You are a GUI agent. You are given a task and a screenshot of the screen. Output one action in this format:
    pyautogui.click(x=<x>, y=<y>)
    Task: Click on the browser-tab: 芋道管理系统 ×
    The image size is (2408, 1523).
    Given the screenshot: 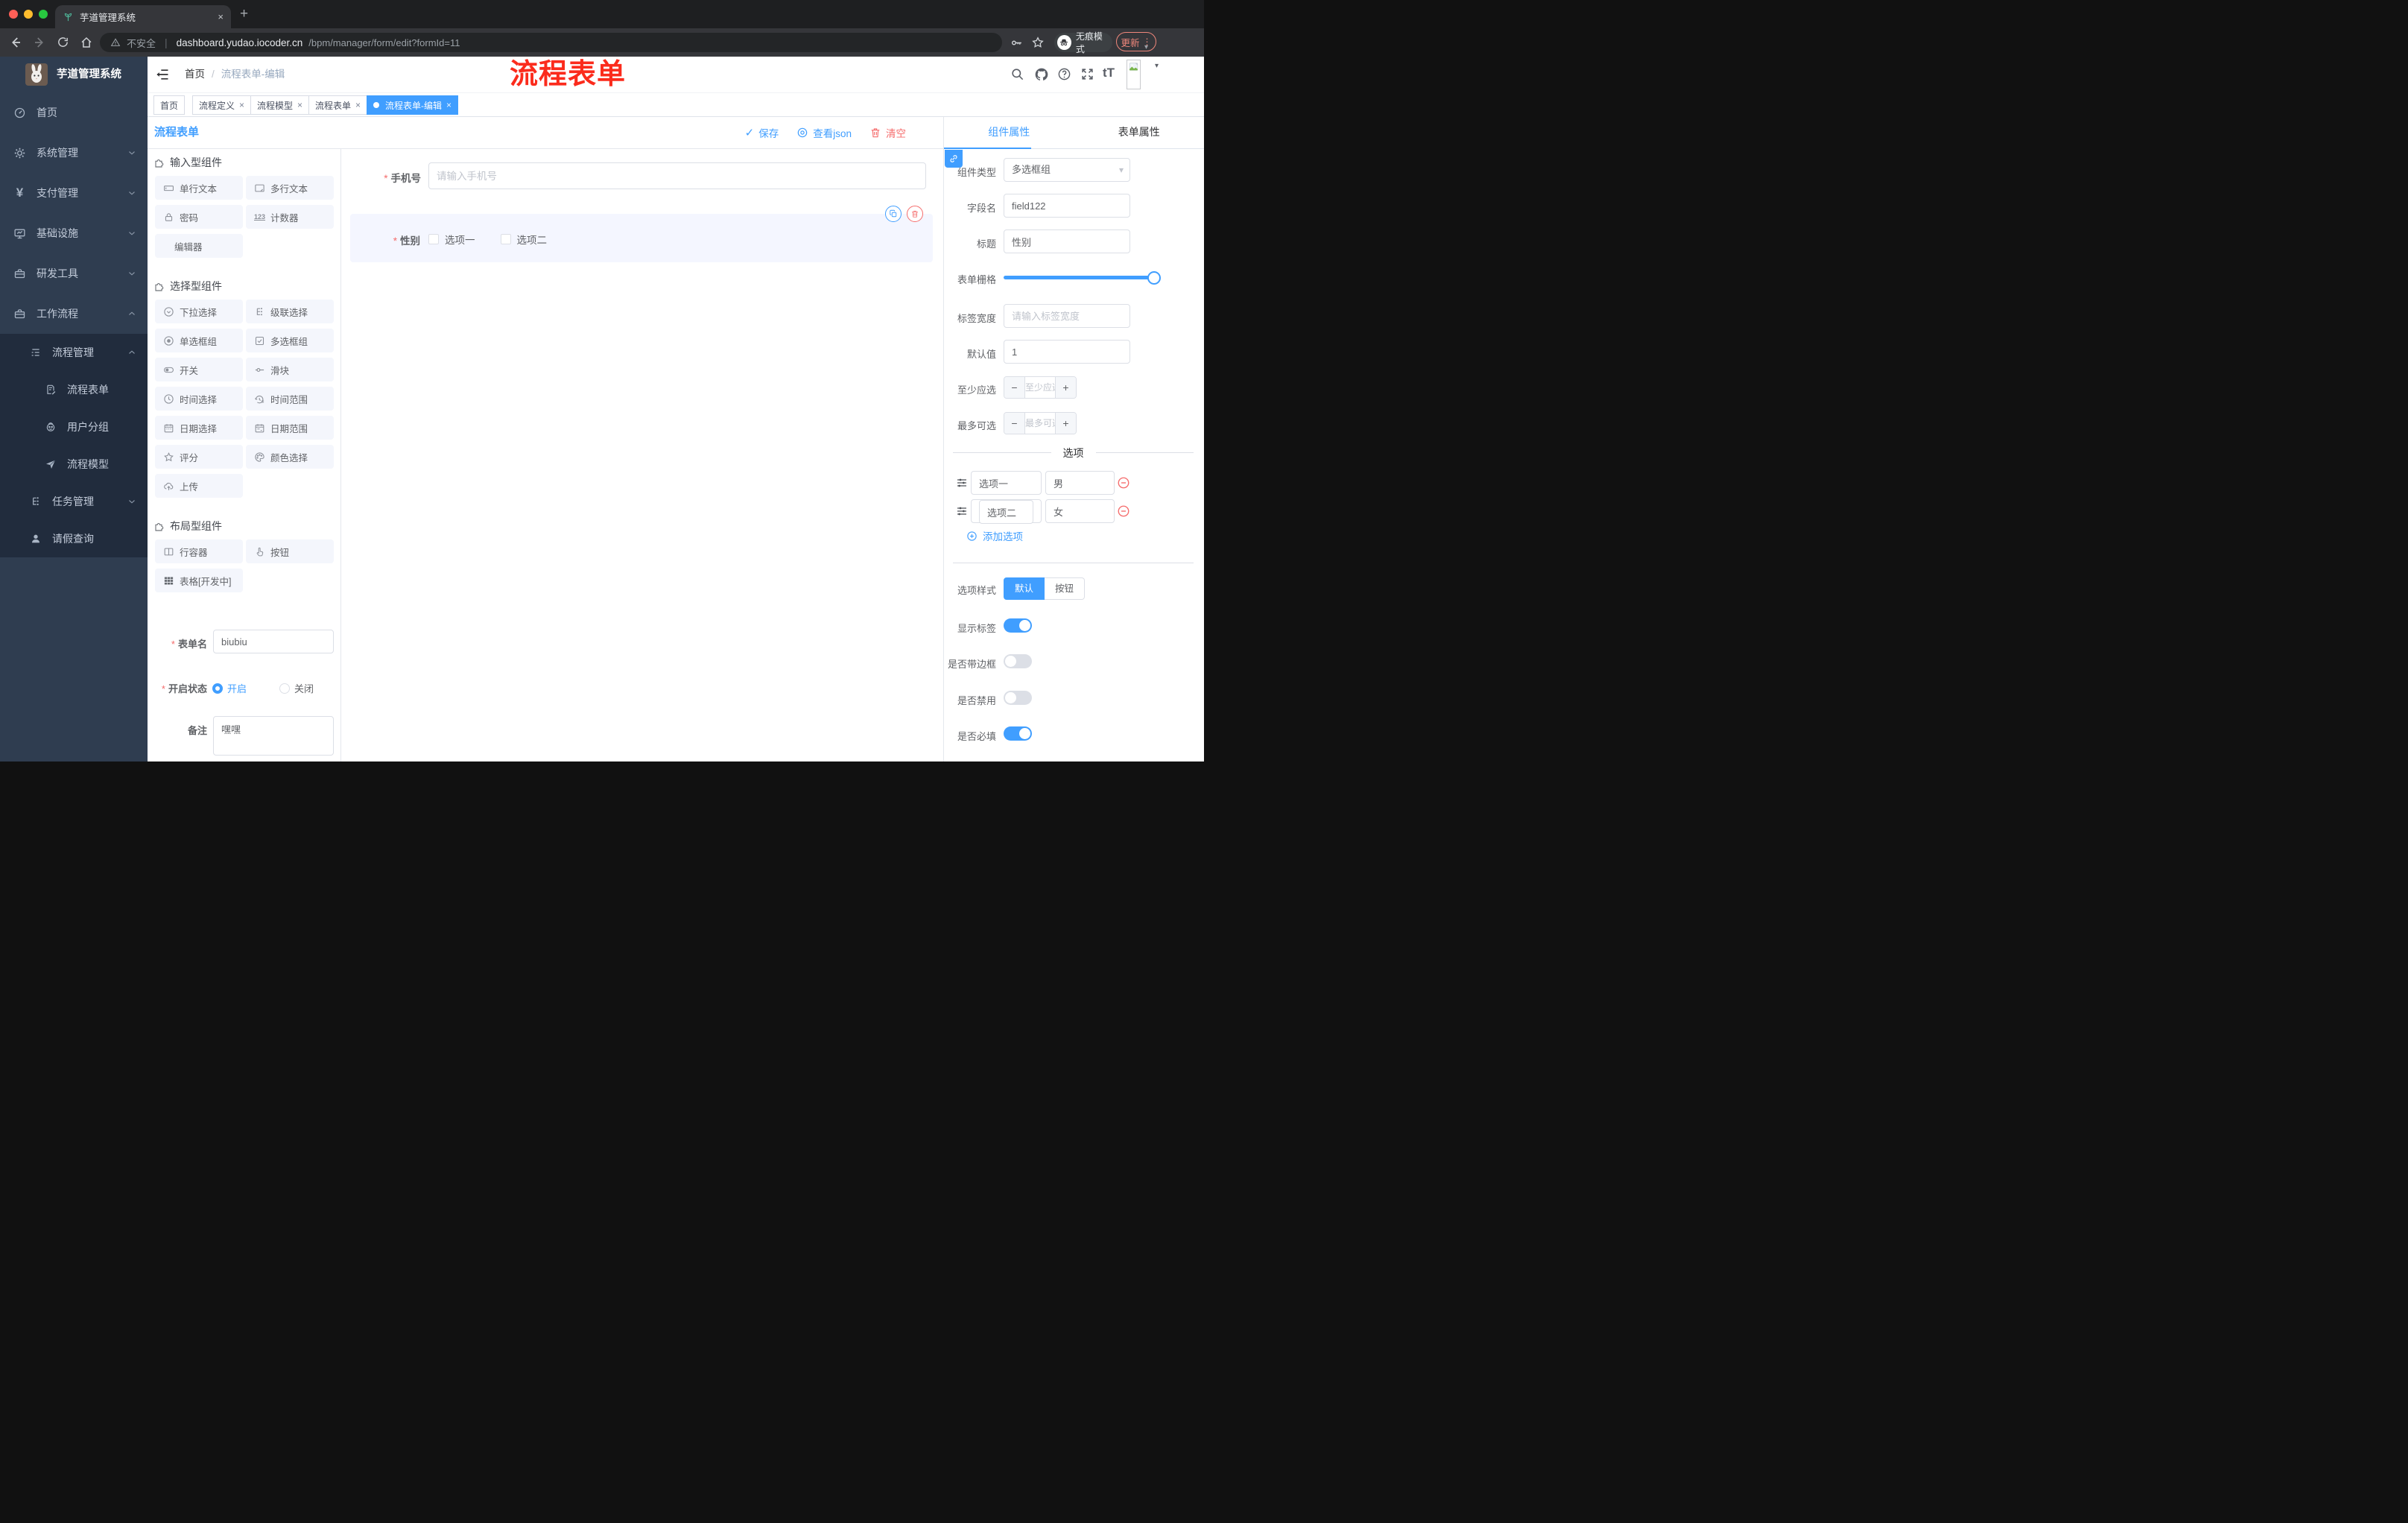 What is the action you would take?
    pyautogui.click(x=143, y=17)
    